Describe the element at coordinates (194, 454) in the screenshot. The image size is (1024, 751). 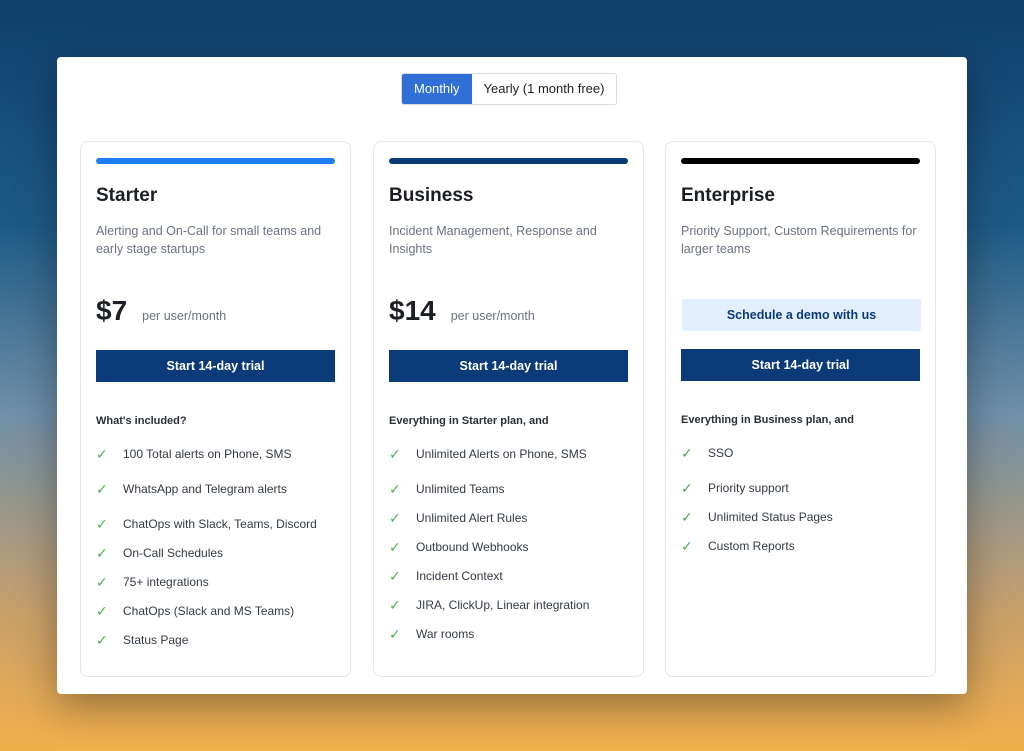
I see `feature-item: ✓ 100 Total alerts on Phone, SMS` at that location.